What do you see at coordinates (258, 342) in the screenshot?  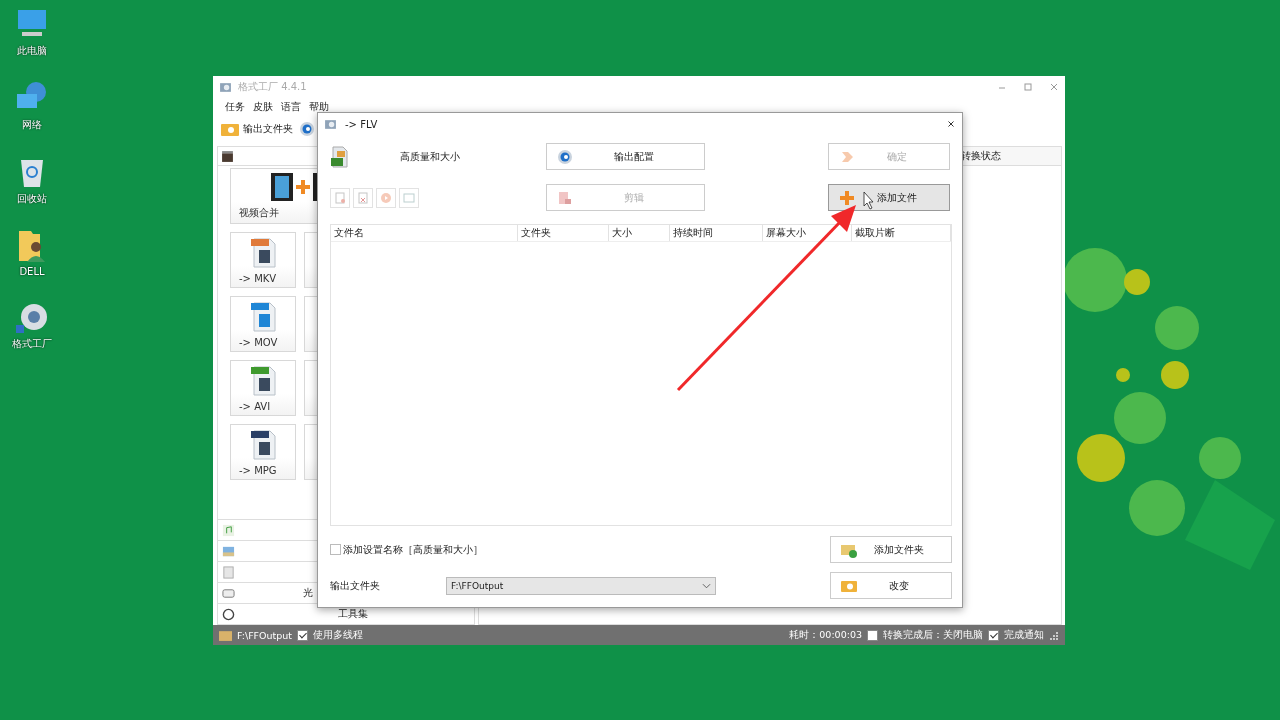 I see `tile-label: -> MOV` at bounding box center [258, 342].